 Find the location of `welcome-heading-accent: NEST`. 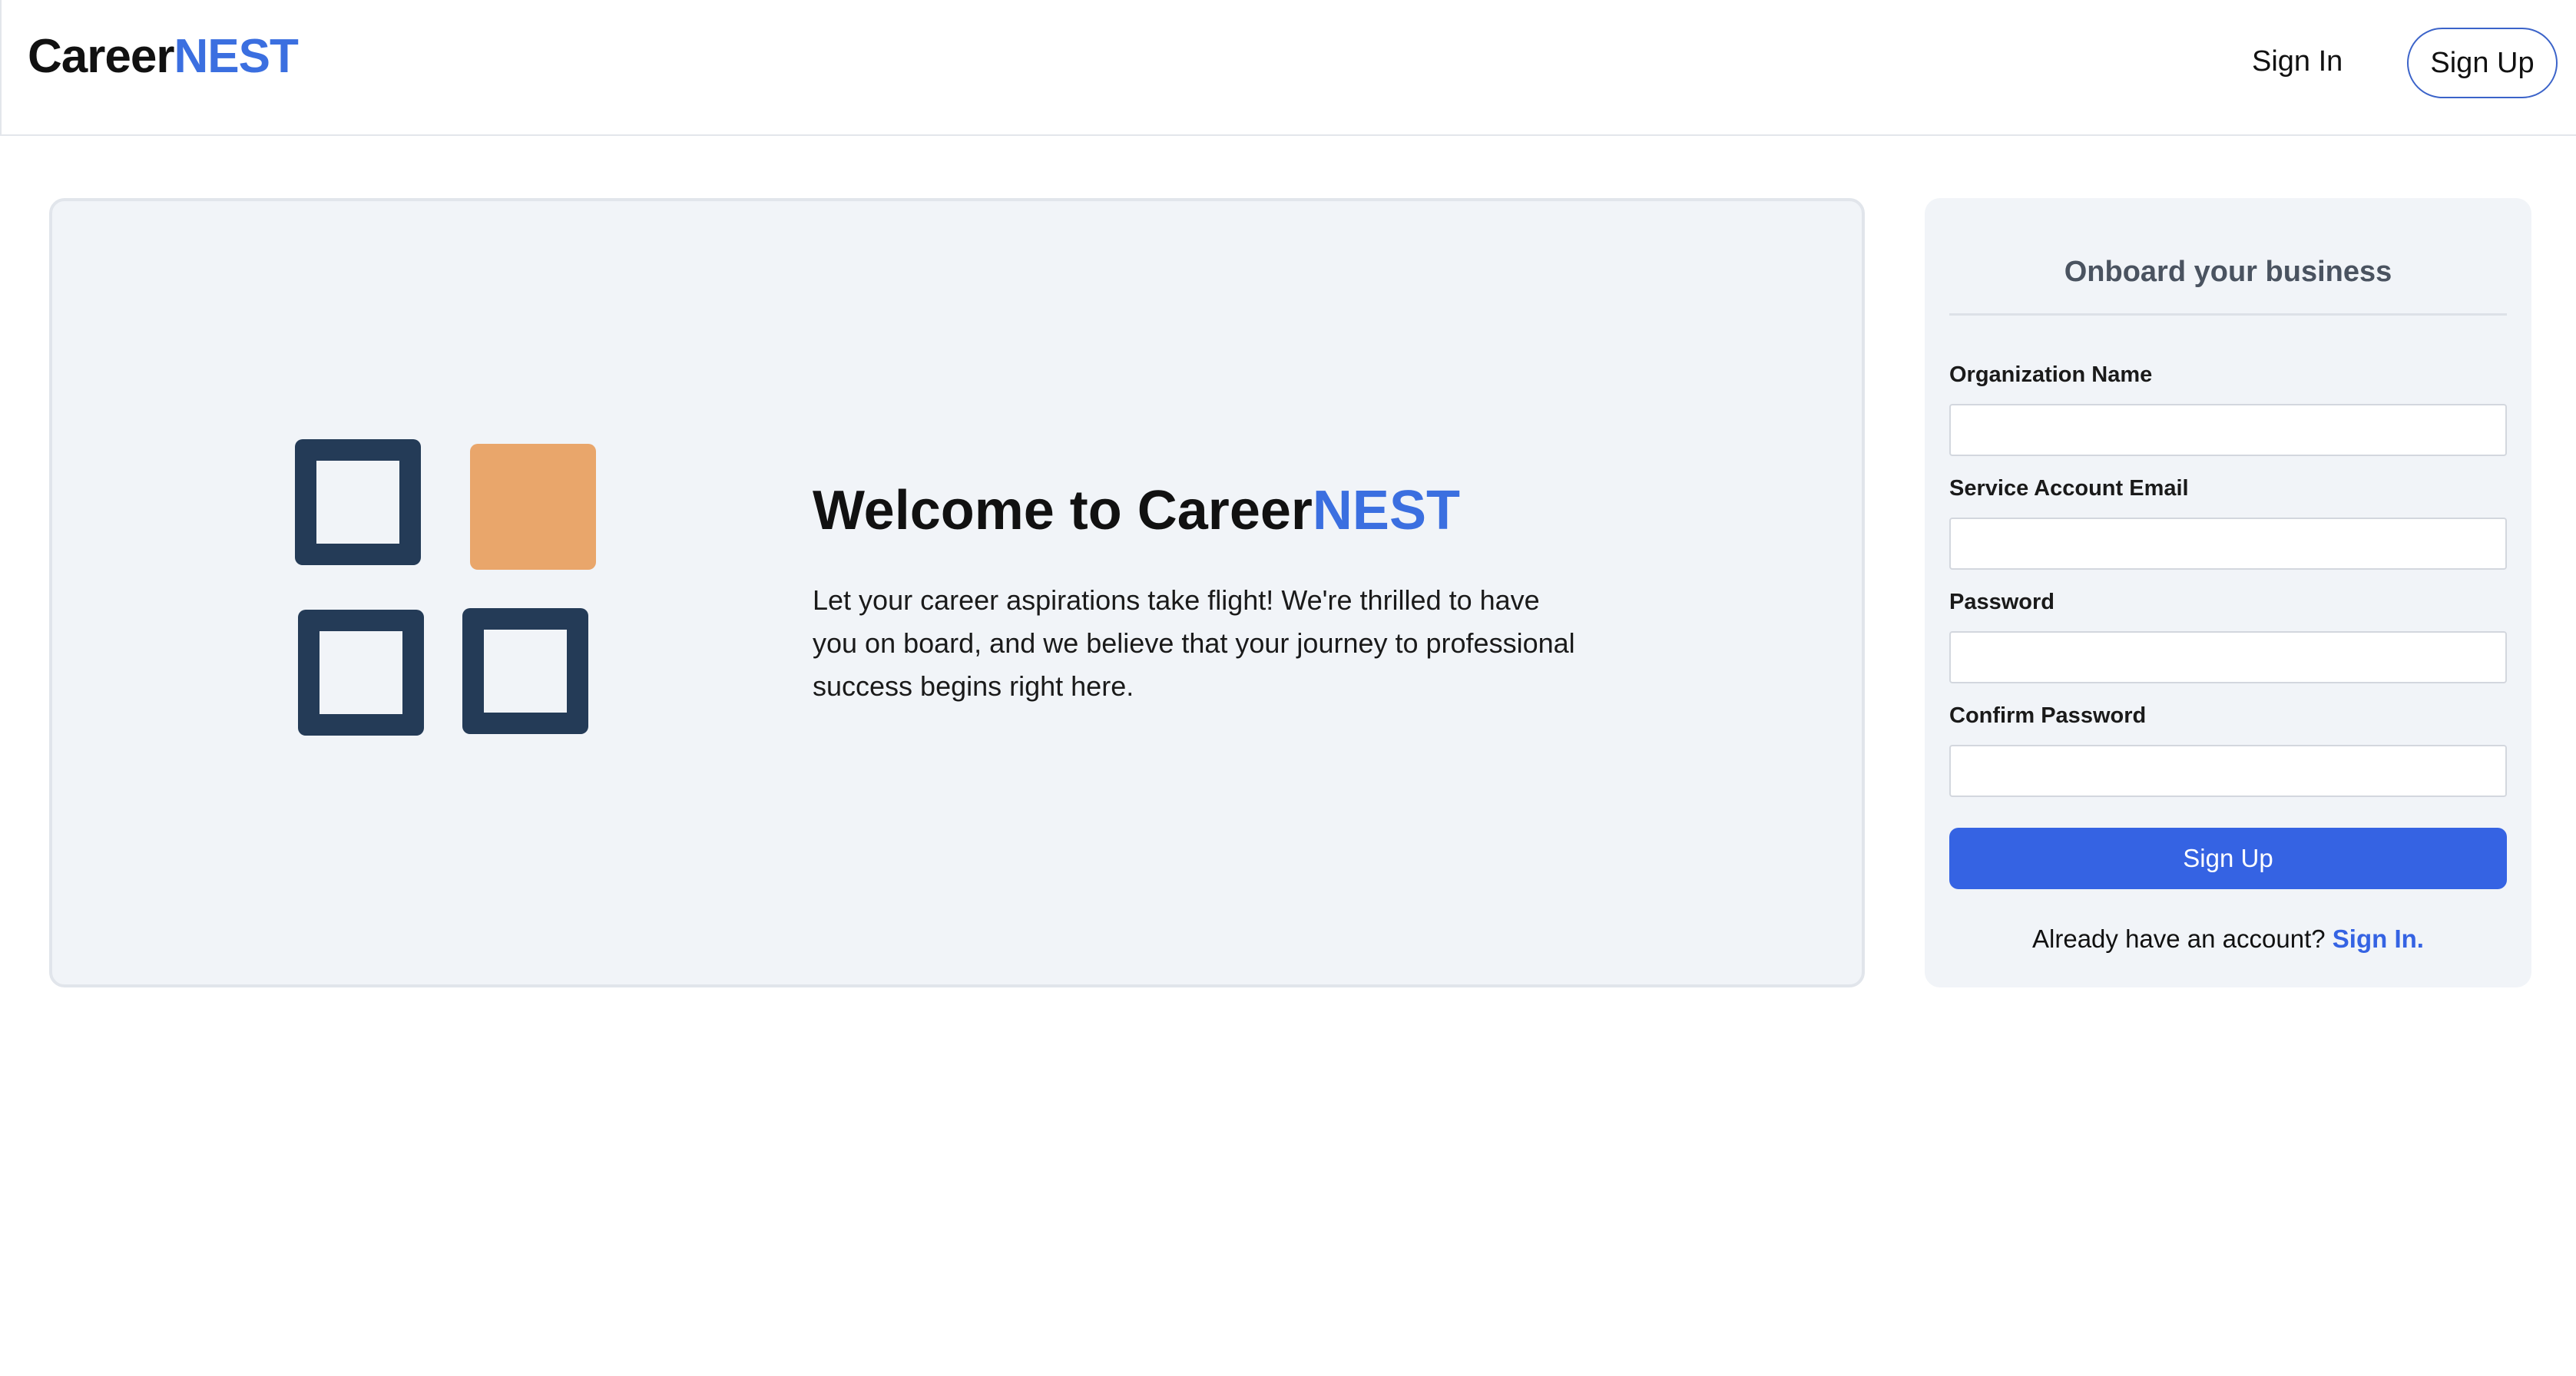

welcome-heading-accent: NEST is located at coordinates (1386, 511).